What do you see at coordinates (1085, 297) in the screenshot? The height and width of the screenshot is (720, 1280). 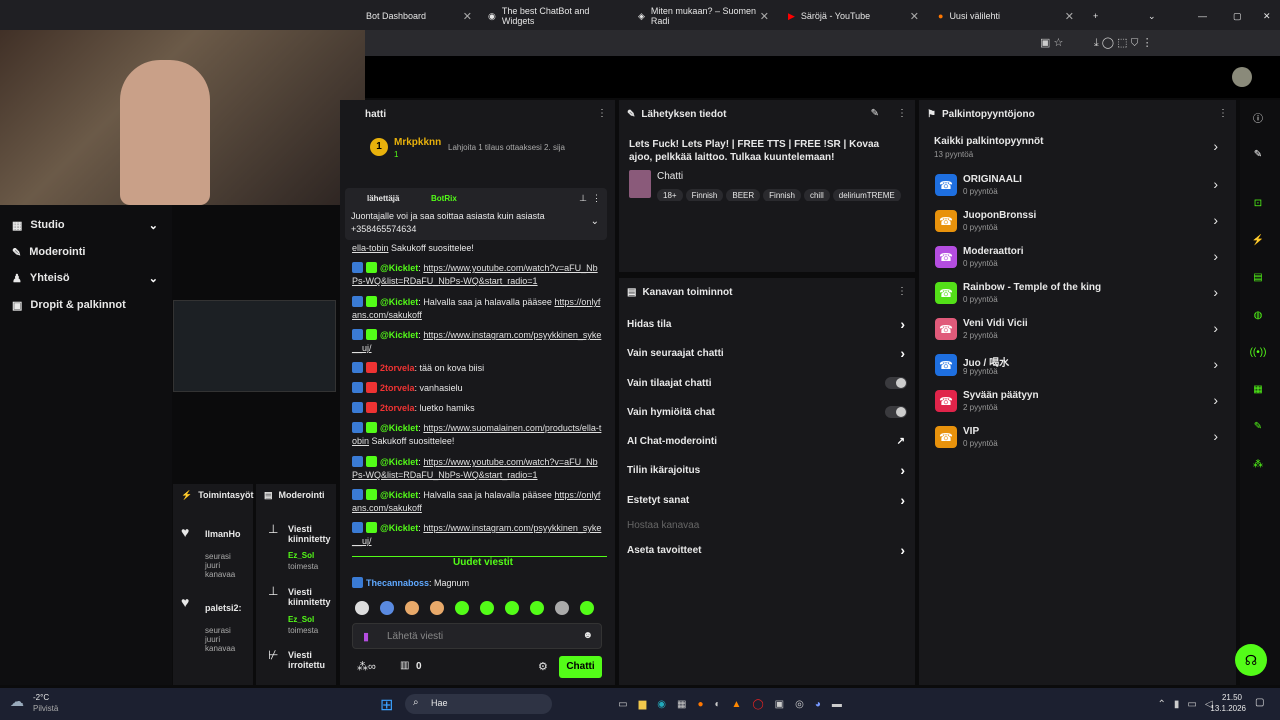 I see `reward-item: ☎ Rainbow - Temple of the king 0 pyyntöä ›` at bounding box center [1085, 297].